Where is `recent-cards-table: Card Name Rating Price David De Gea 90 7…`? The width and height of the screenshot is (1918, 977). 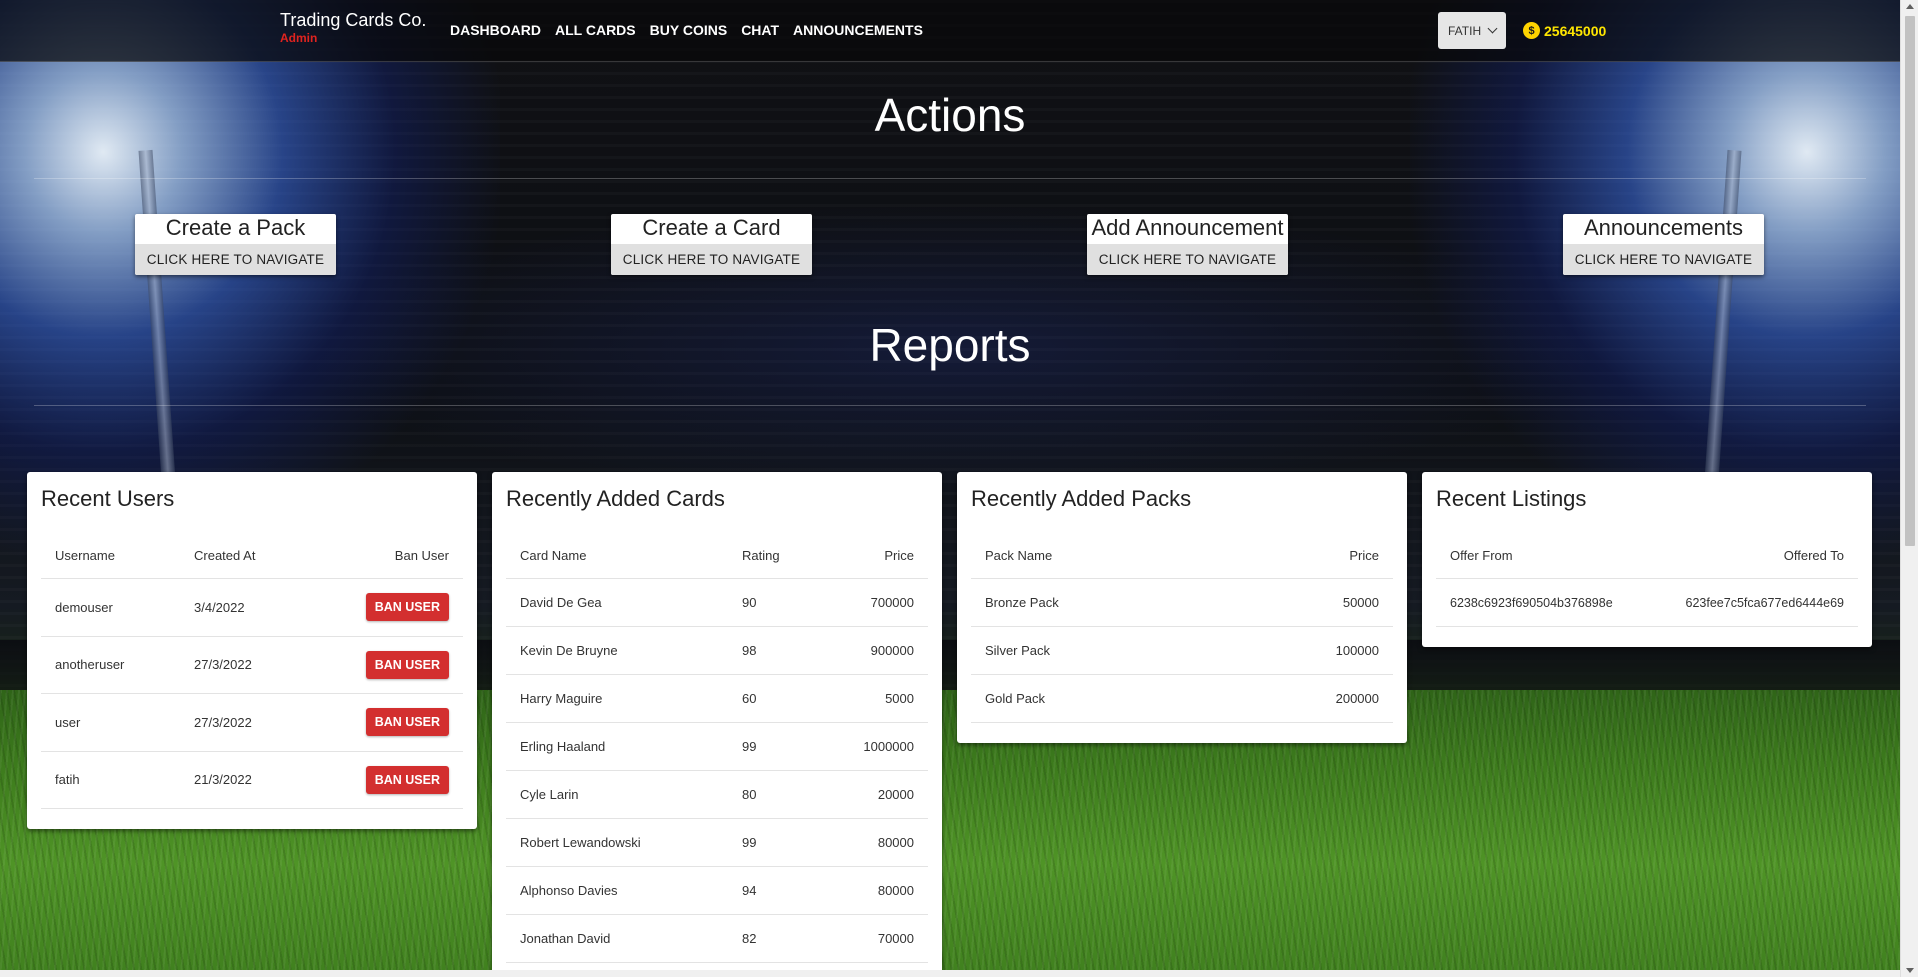
recent-cards-table: Card Name Rating Price David De Gea 90 7… is located at coordinates (717, 755).